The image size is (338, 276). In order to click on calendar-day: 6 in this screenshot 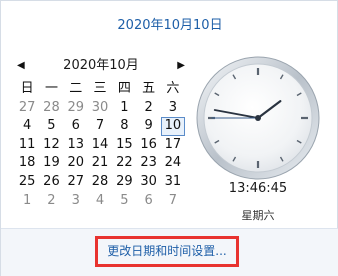, I will do `click(76, 126)`.